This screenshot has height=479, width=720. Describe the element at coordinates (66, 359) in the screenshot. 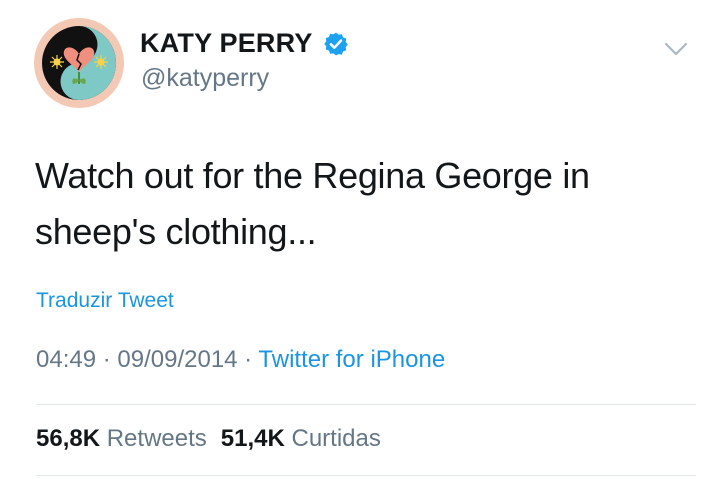

I see `tweet-time: 04:49` at that location.